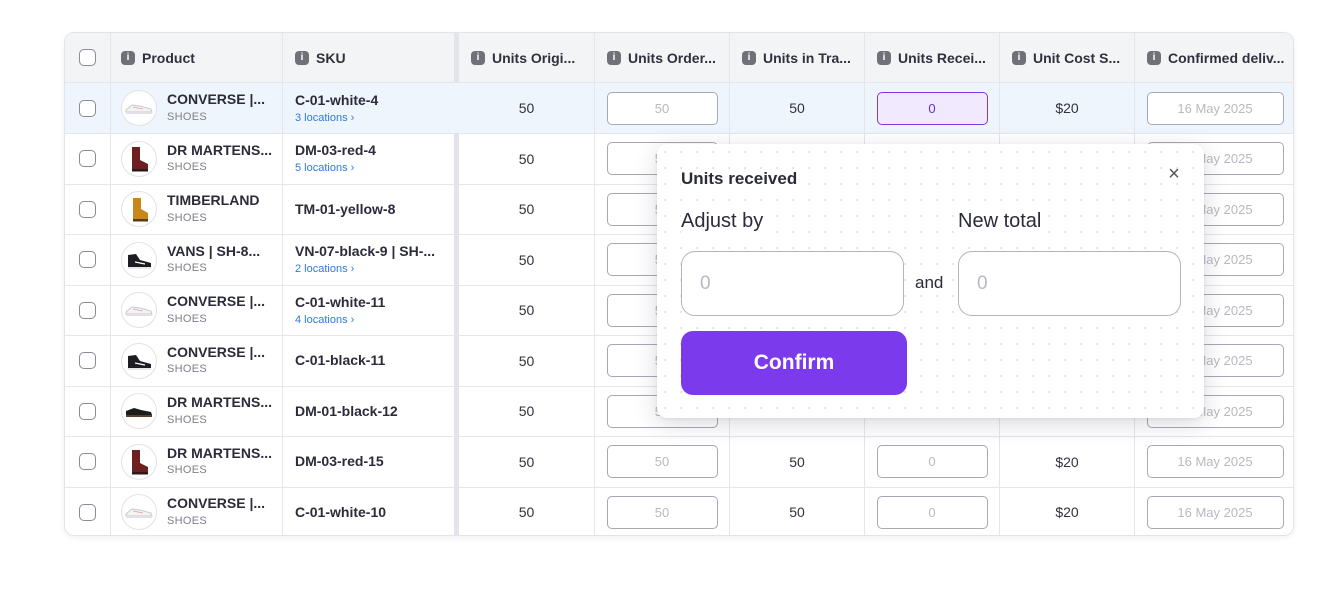  I want to click on product-cell: VANS | SH-8... SHOES, so click(196, 259).